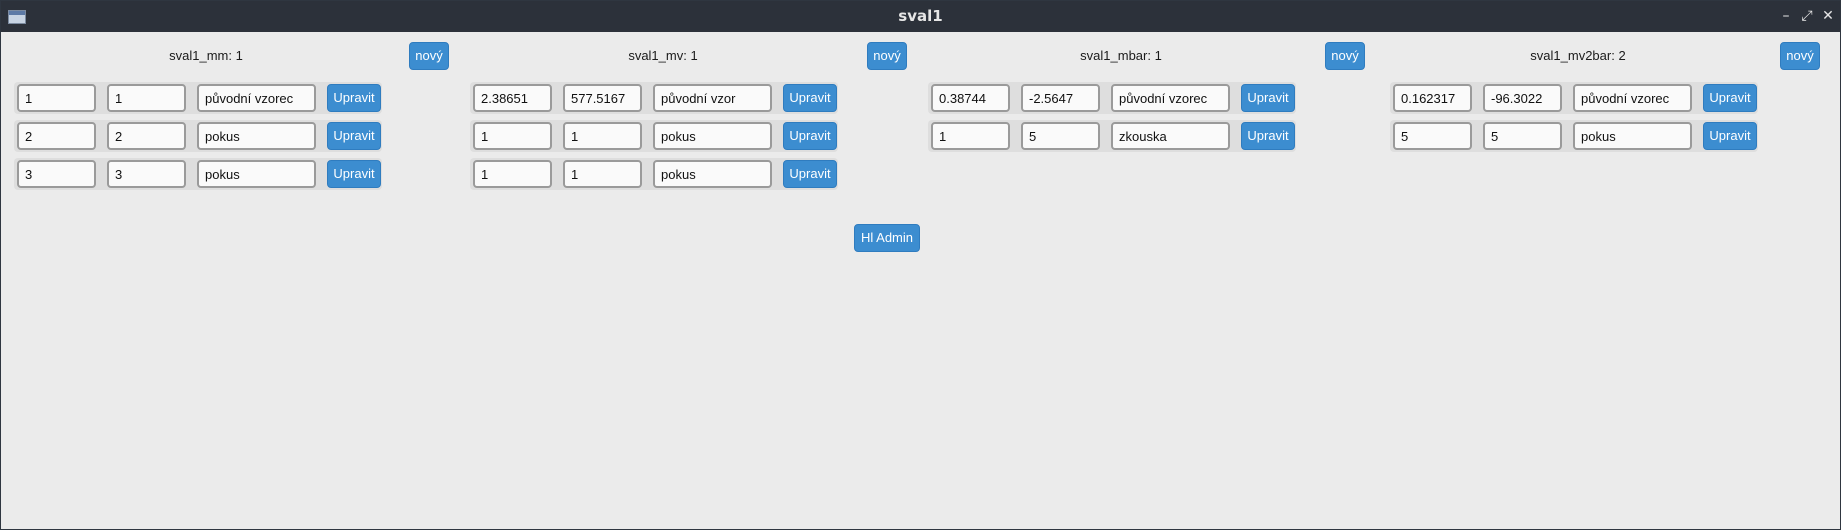 Image resolution: width=1841 pixels, height=530 pixels. What do you see at coordinates (1786, 16) in the screenshot?
I see `minimize-icon: –` at bounding box center [1786, 16].